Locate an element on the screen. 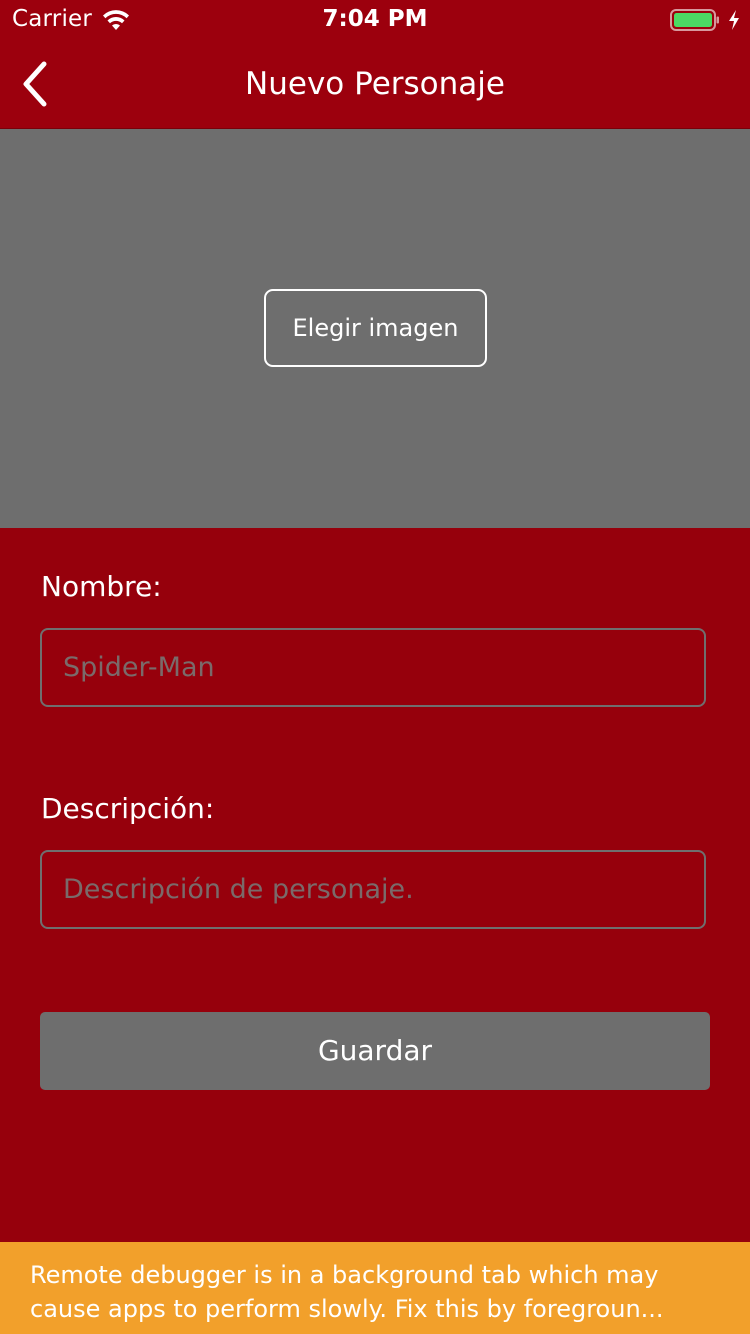 The height and width of the screenshot is (1334, 750). status-time: 7:04 PM is located at coordinates (375, 19).